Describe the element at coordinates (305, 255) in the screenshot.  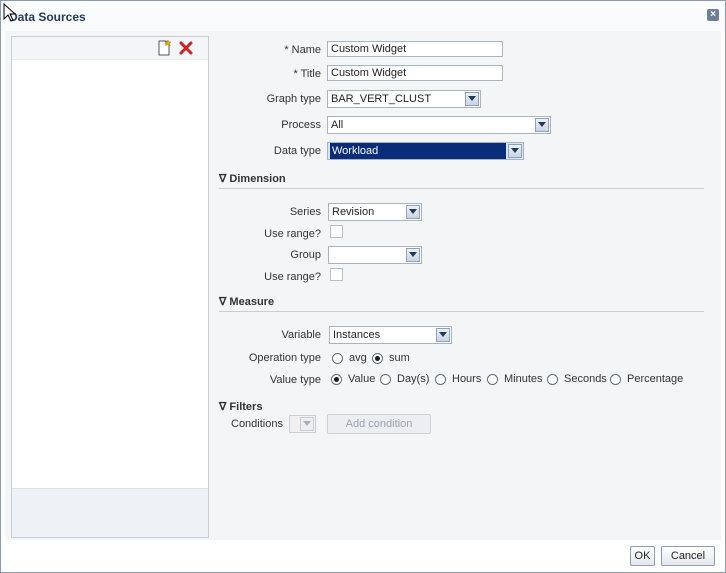
I see `group-label: Group` at that location.